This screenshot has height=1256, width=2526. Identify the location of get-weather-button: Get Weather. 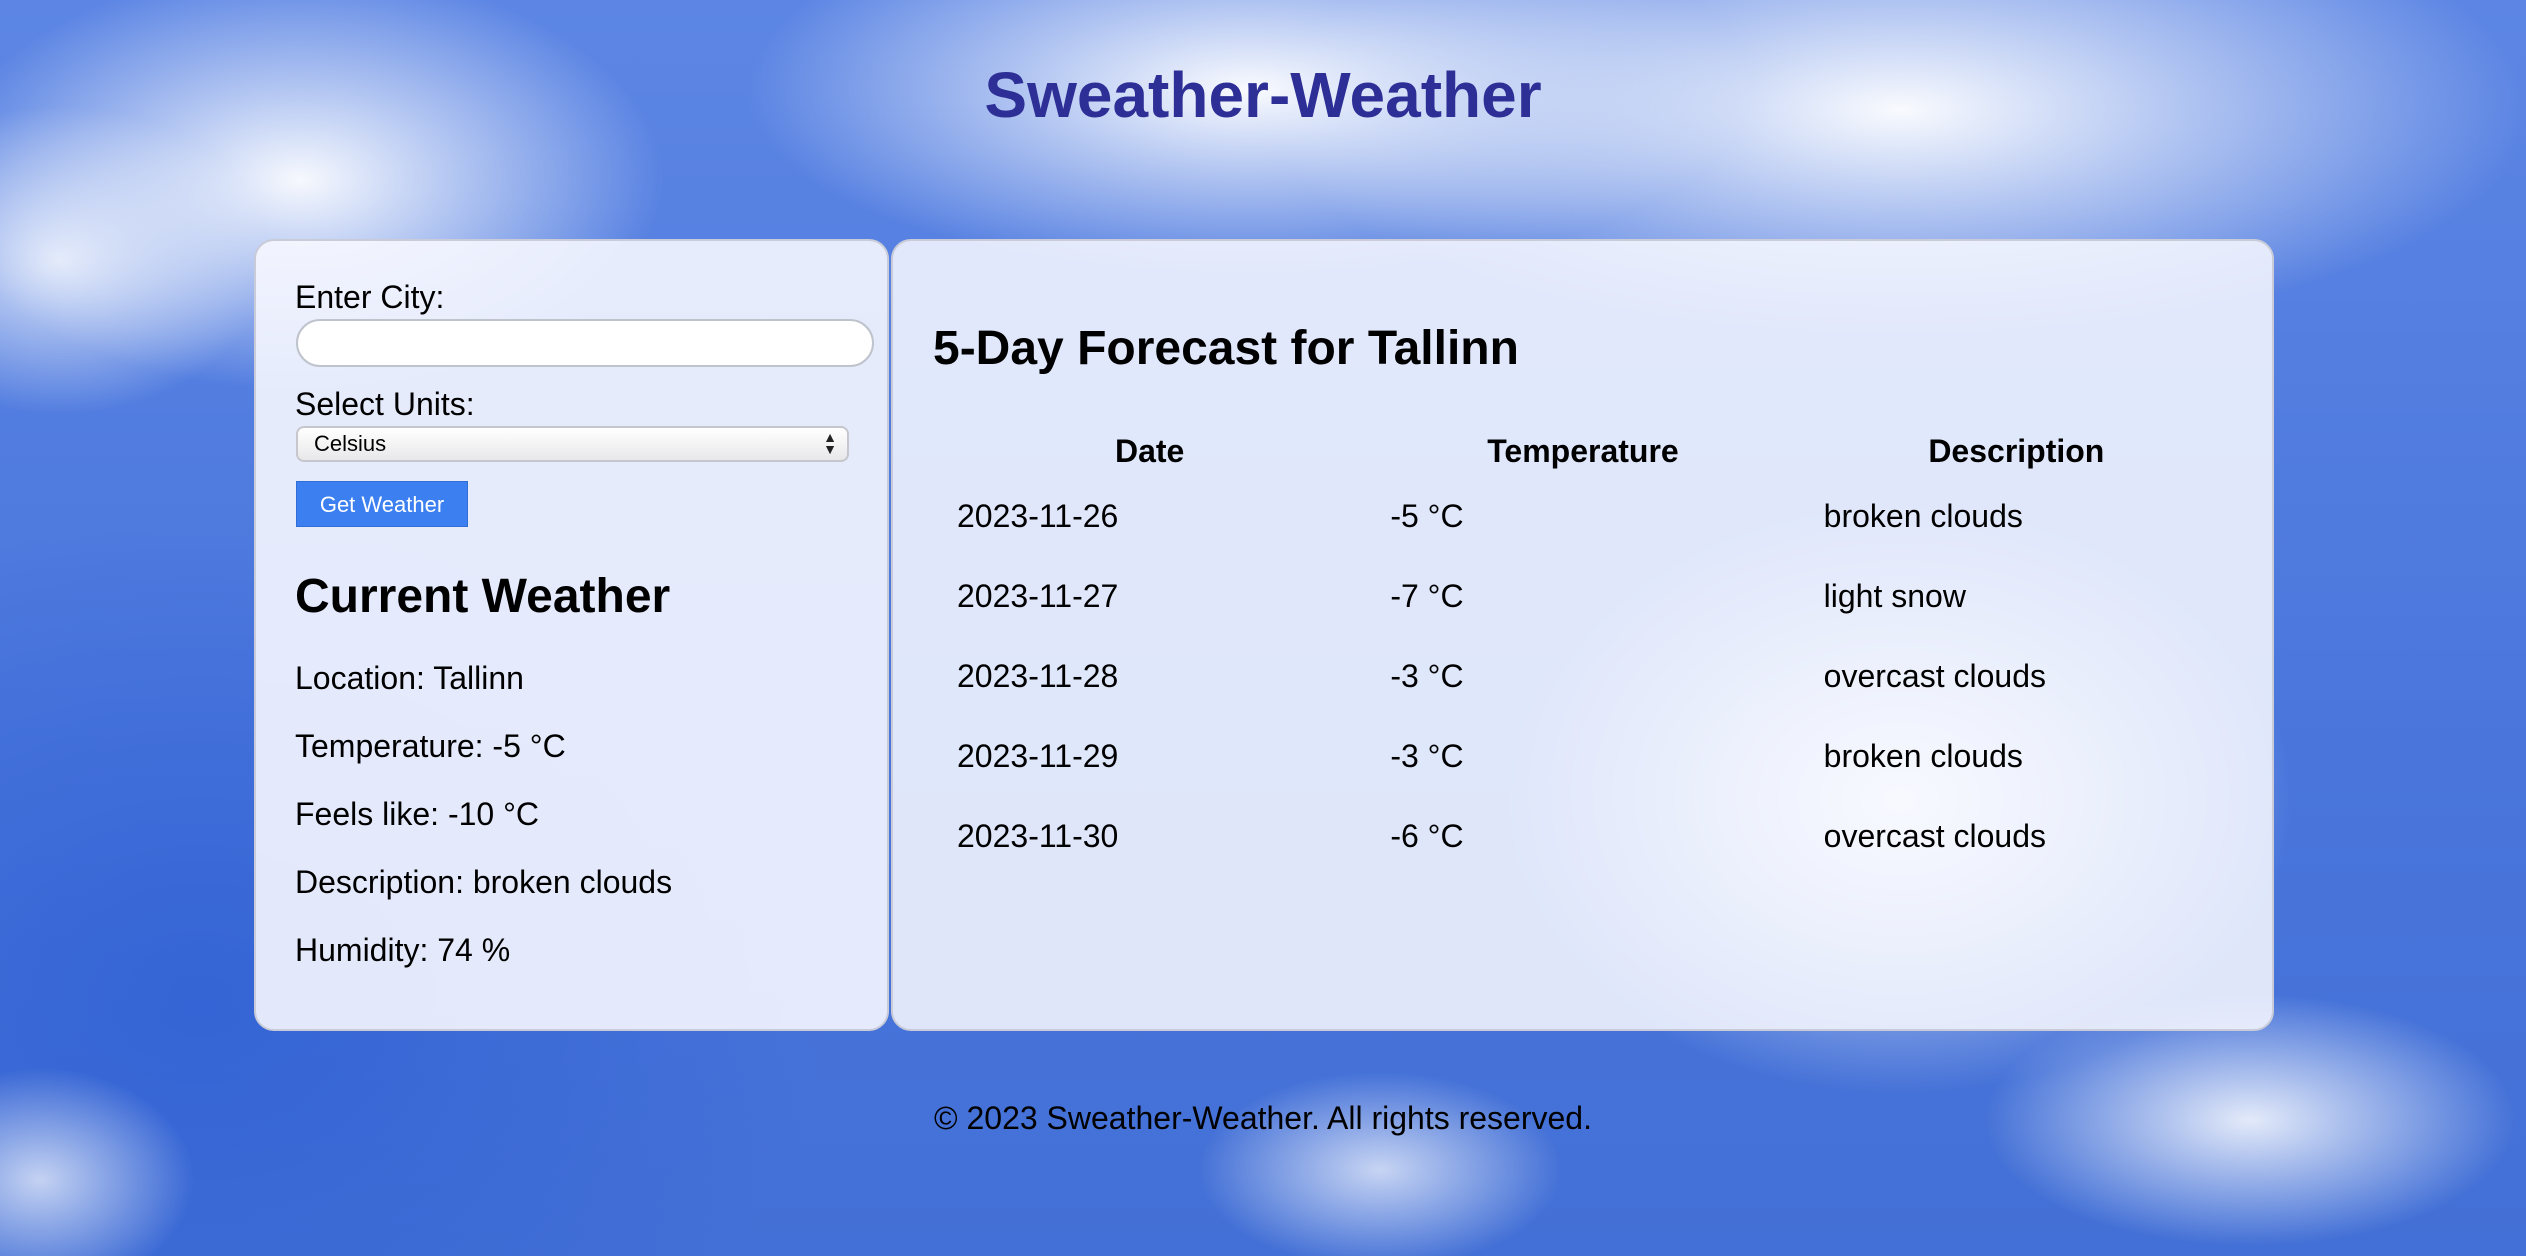
(382, 504).